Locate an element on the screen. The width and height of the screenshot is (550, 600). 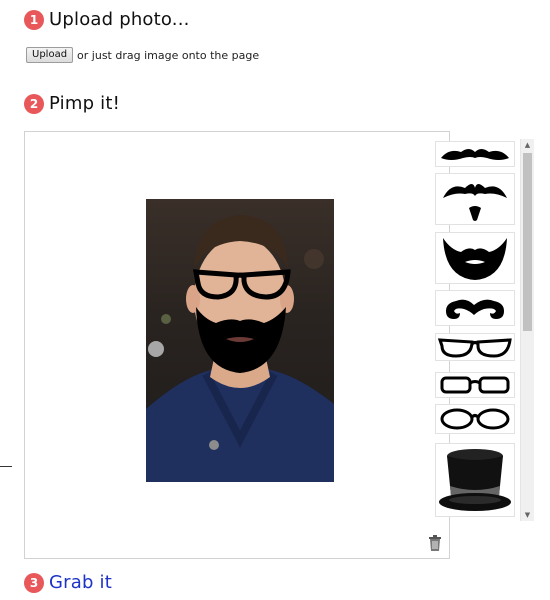
trash-icon is located at coordinates (435, 543).